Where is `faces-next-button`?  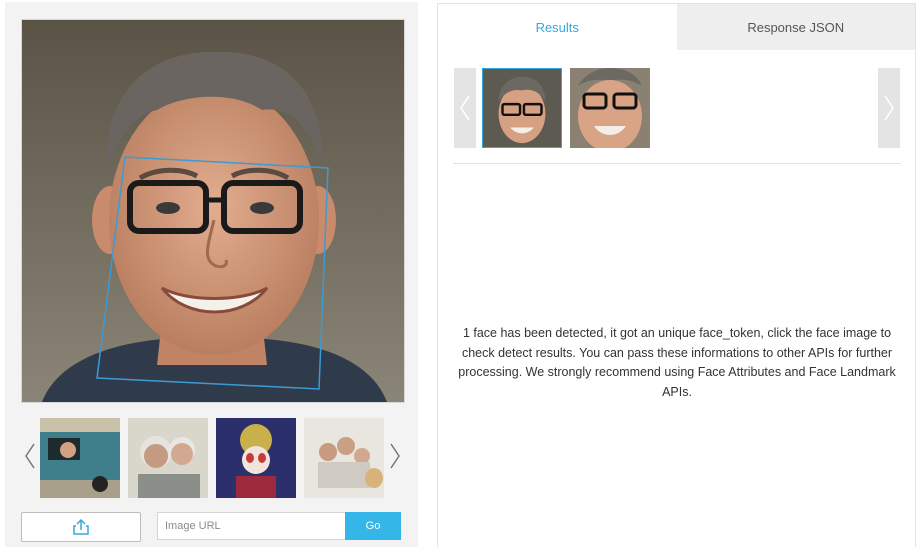 faces-next-button is located at coordinates (889, 108).